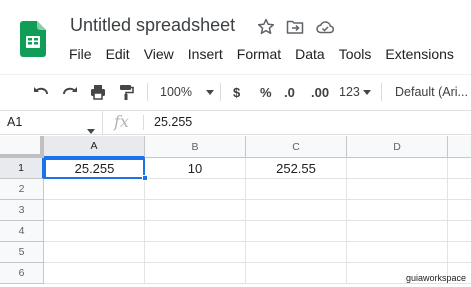 The height and width of the screenshot is (287, 471). Describe the element at coordinates (94, 210) in the screenshot. I see `cell-a3` at that location.